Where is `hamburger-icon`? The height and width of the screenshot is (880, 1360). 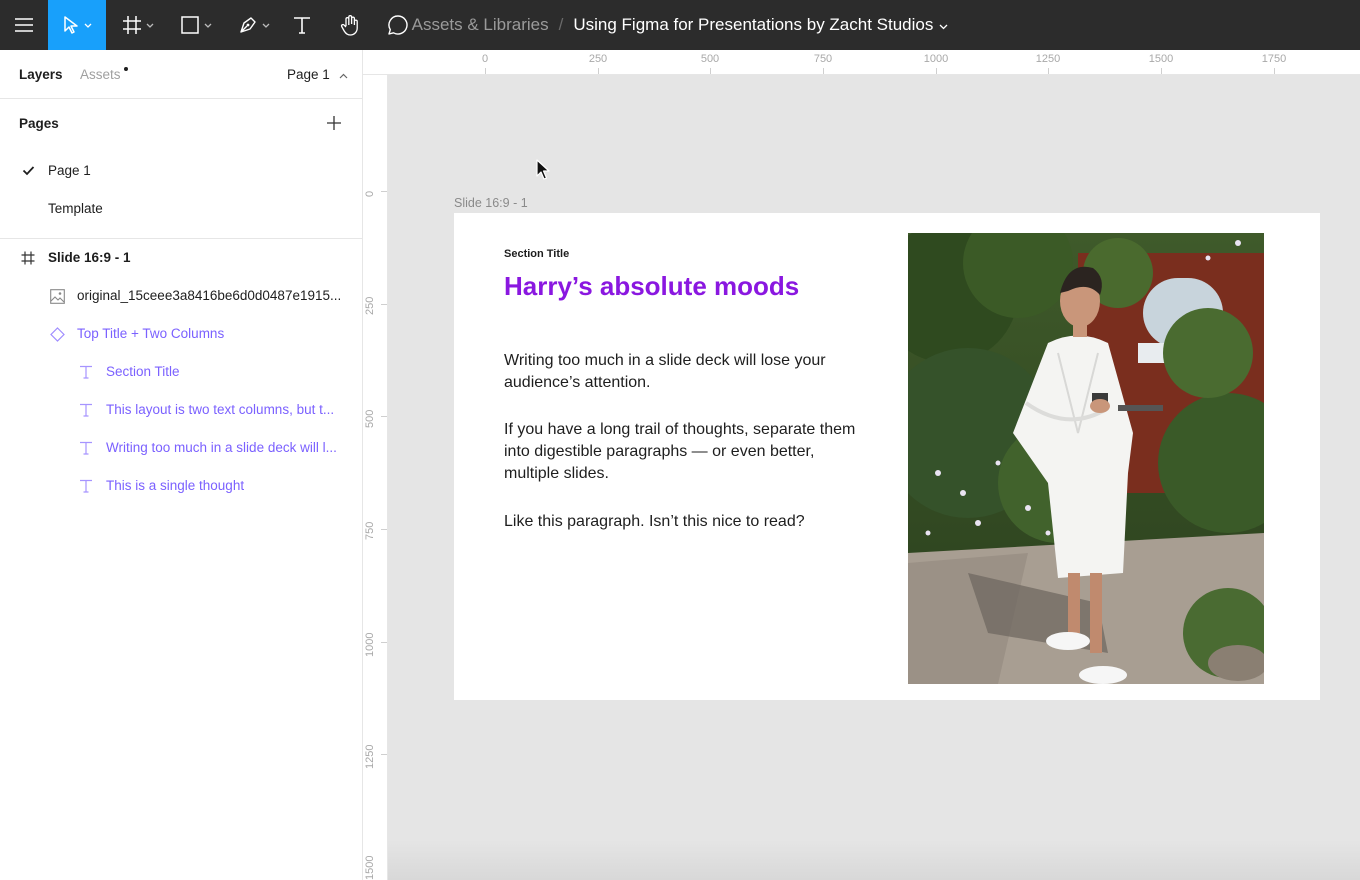
hamburger-icon is located at coordinates (24, 25).